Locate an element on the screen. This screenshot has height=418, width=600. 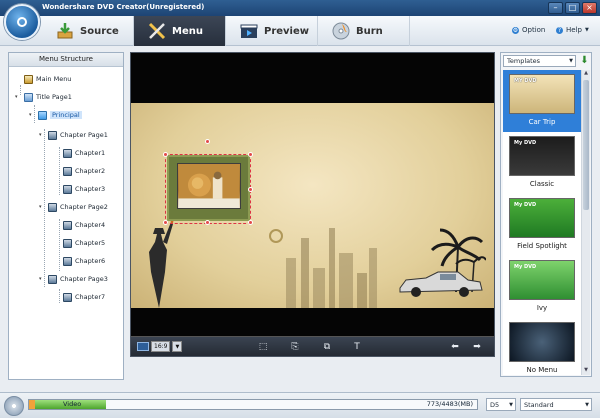
template-no-menu: No Menu is located at coordinates (542, 346).